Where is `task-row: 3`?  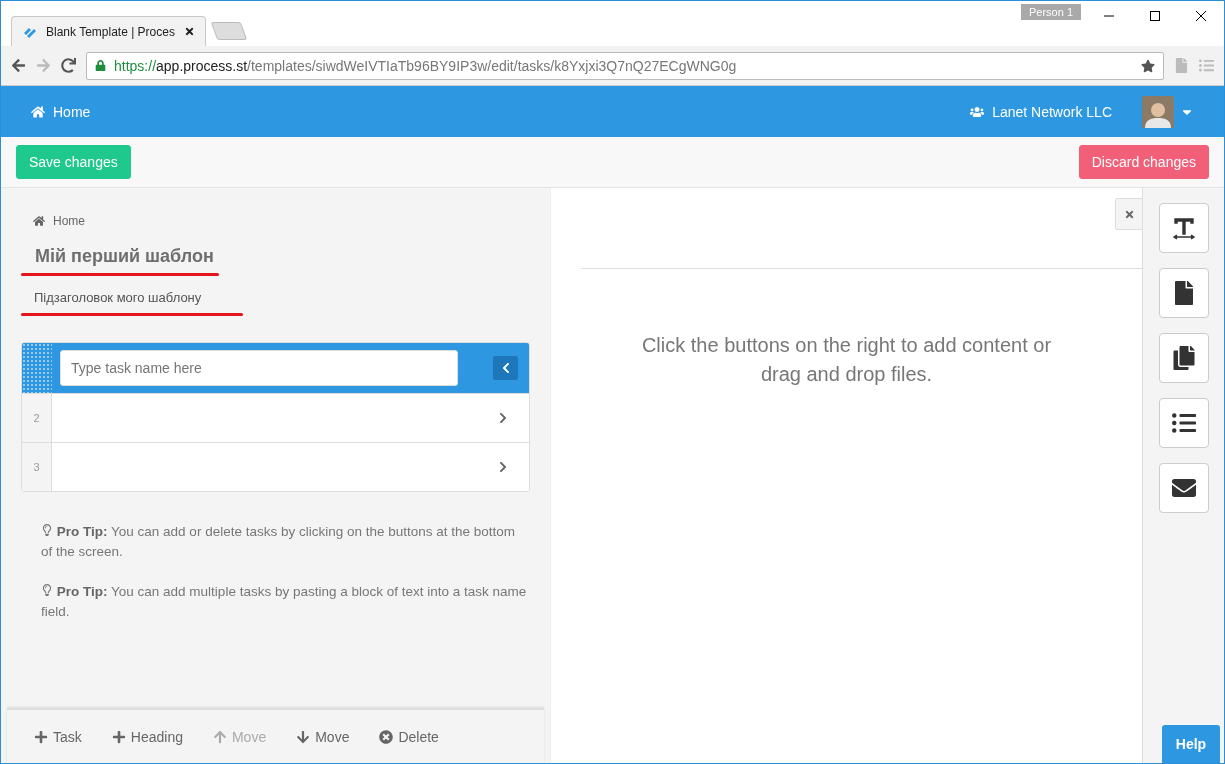 task-row: 3 is located at coordinates (275, 466).